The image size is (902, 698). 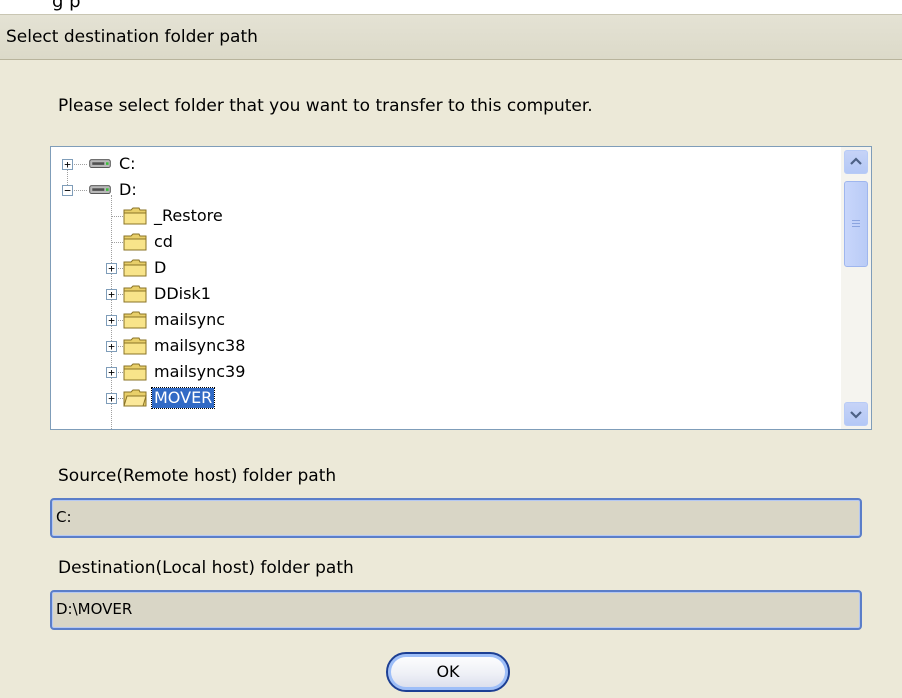 I want to click on tree-item-label: D, so click(x=160, y=268).